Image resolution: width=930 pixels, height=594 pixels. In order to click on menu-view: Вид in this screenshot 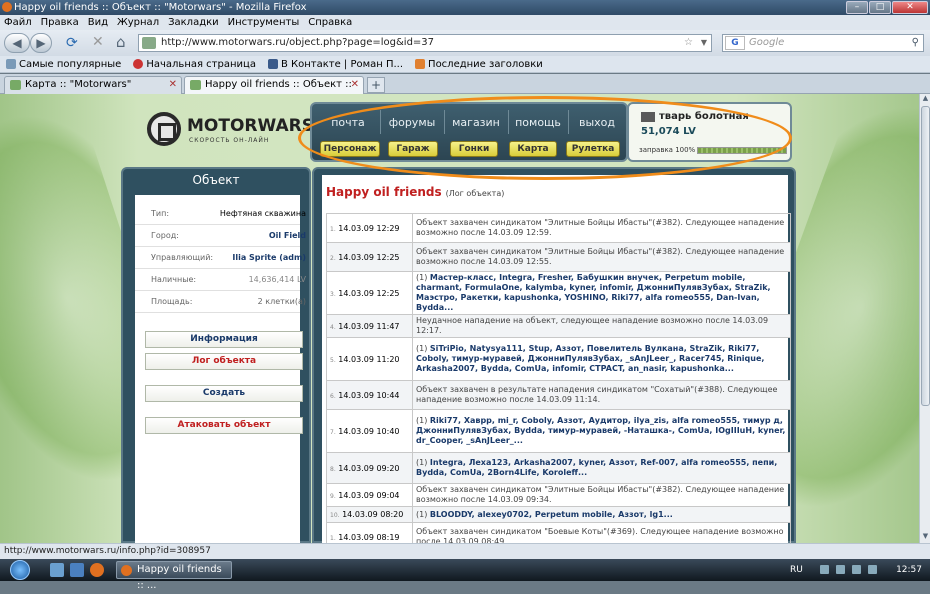, I will do `click(98, 22)`.